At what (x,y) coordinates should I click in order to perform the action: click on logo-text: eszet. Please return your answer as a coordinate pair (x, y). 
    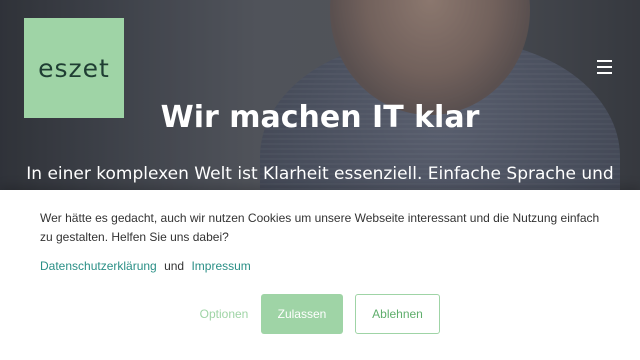
    Looking at the image, I should click on (74, 68).